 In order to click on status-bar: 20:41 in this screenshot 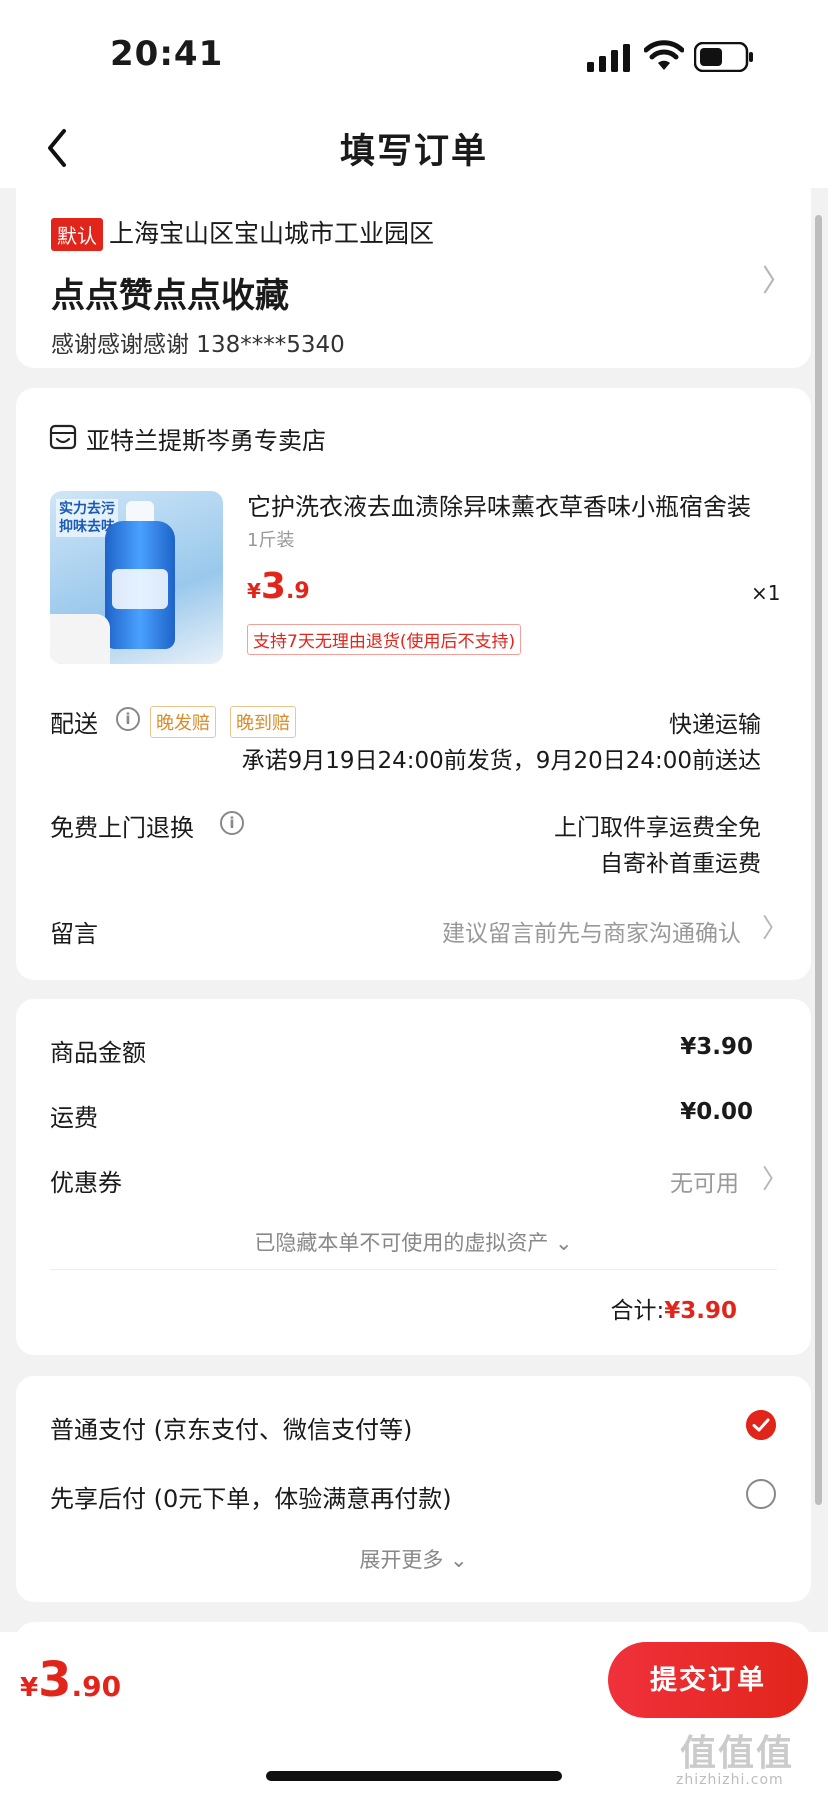, I will do `click(414, 52)`.